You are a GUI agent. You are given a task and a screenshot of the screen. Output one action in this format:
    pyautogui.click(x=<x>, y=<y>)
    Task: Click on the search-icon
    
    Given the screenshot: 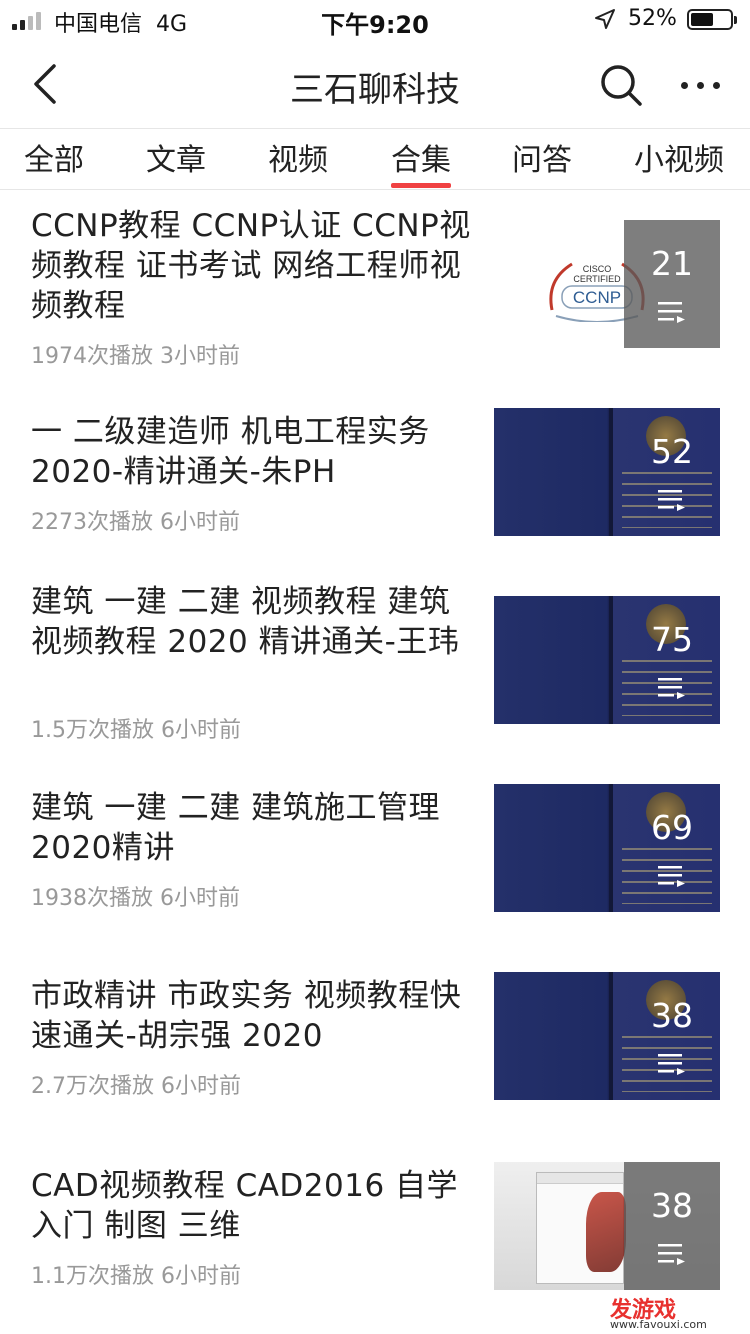 What is the action you would take?
    pyautogui.click(x=621, y=85)
    